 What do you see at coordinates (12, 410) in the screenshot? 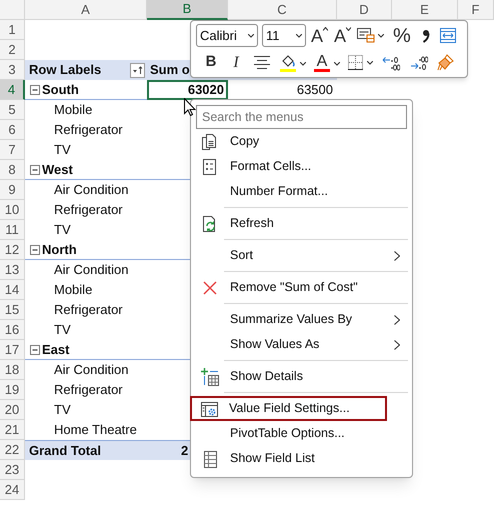
I see `row-number: 20` at bounding box center [12, 410].